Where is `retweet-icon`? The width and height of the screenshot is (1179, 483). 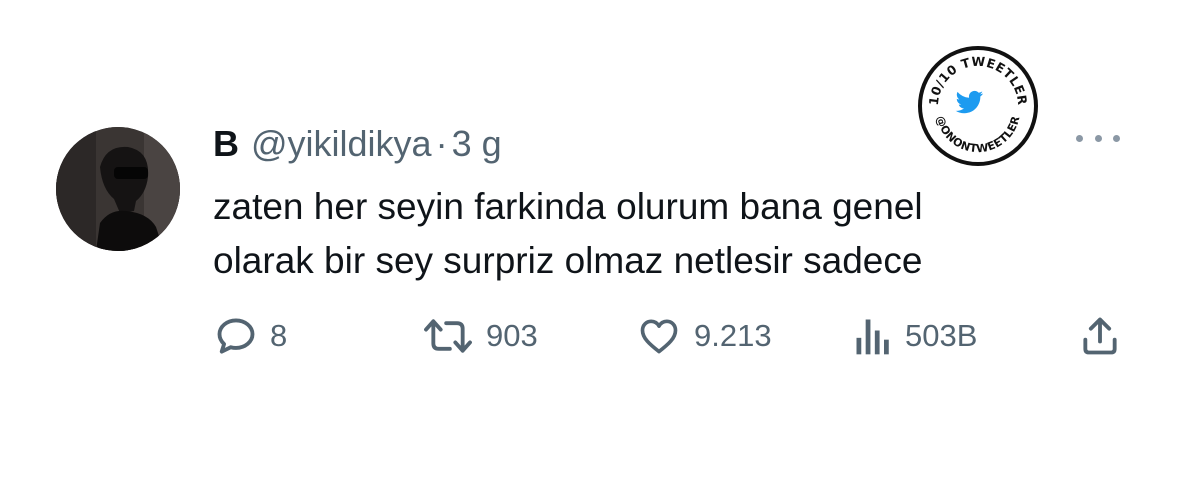 retweet-icon is located at coordinates (448, 336).